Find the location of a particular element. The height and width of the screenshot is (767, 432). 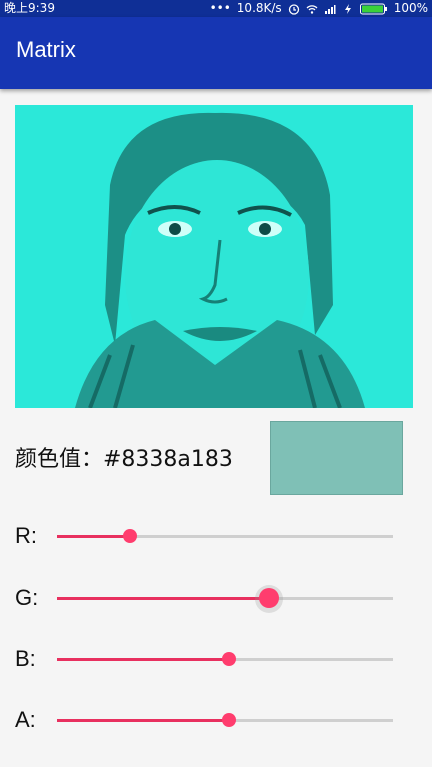

alarm-icon is located at coordinates (293, 9).